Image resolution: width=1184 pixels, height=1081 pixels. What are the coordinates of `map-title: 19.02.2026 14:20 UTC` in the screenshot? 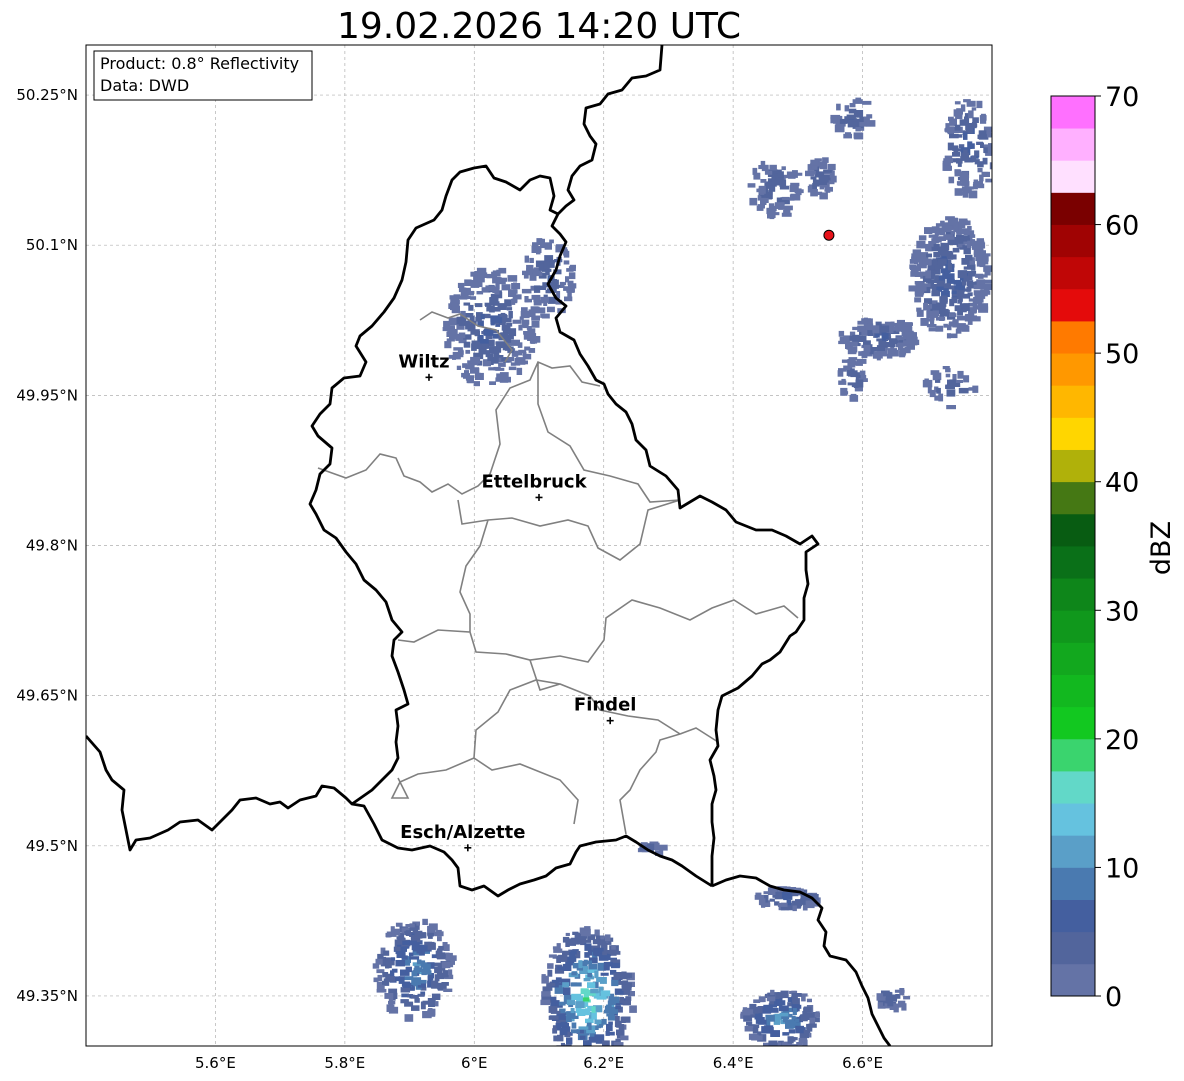 It's located at (539, 26).